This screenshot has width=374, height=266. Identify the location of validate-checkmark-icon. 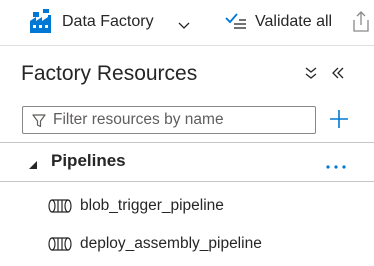
(236, 24).